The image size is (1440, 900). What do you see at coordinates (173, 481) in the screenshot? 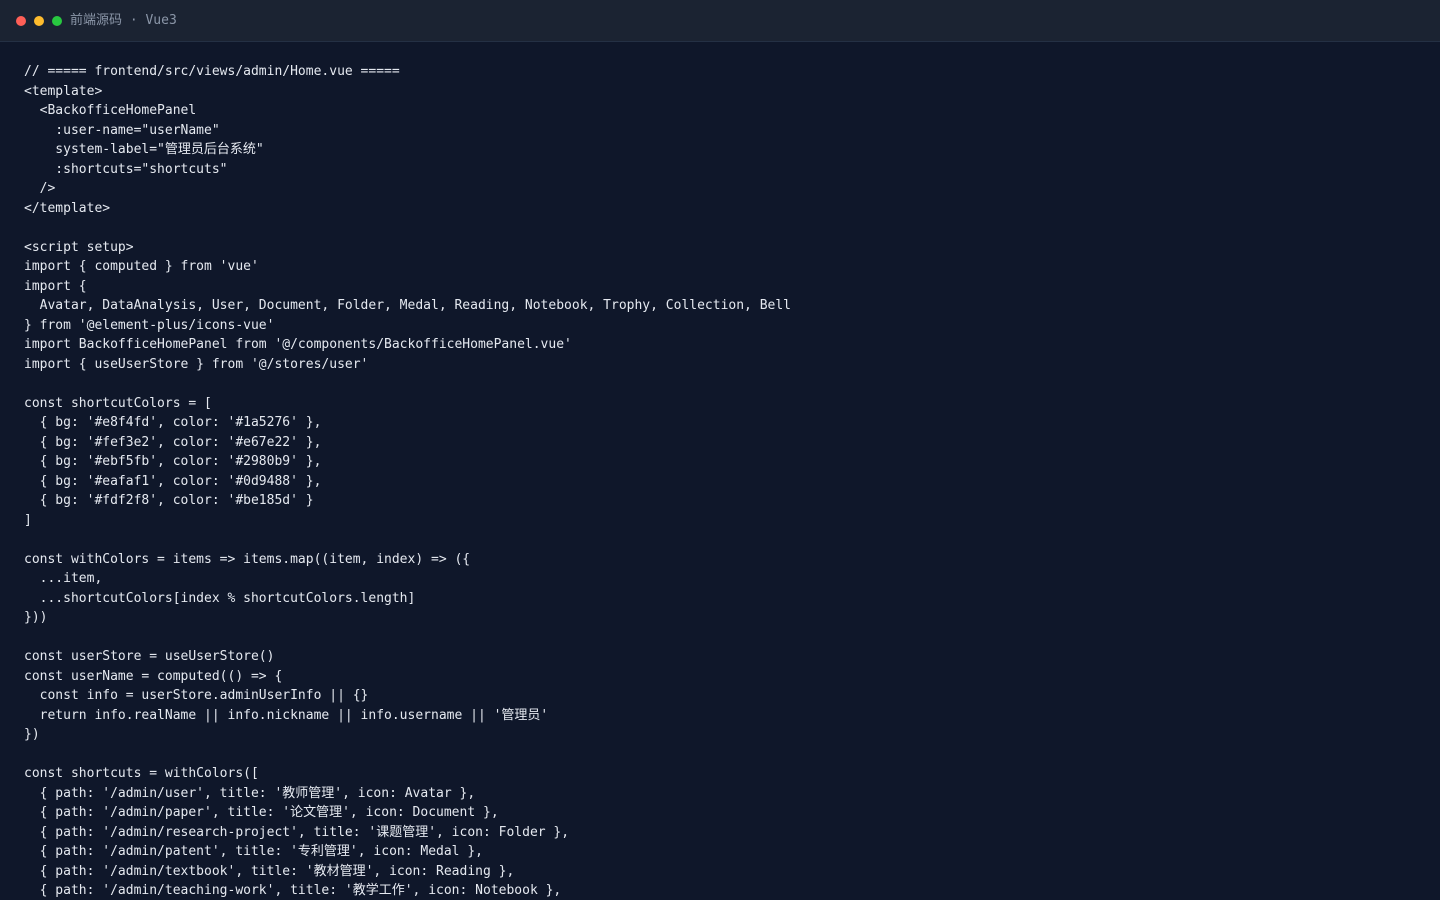
I see `code-line: { bg: '#eafaf1', color: '#0d9488' },` at bounding box center [173, 481].